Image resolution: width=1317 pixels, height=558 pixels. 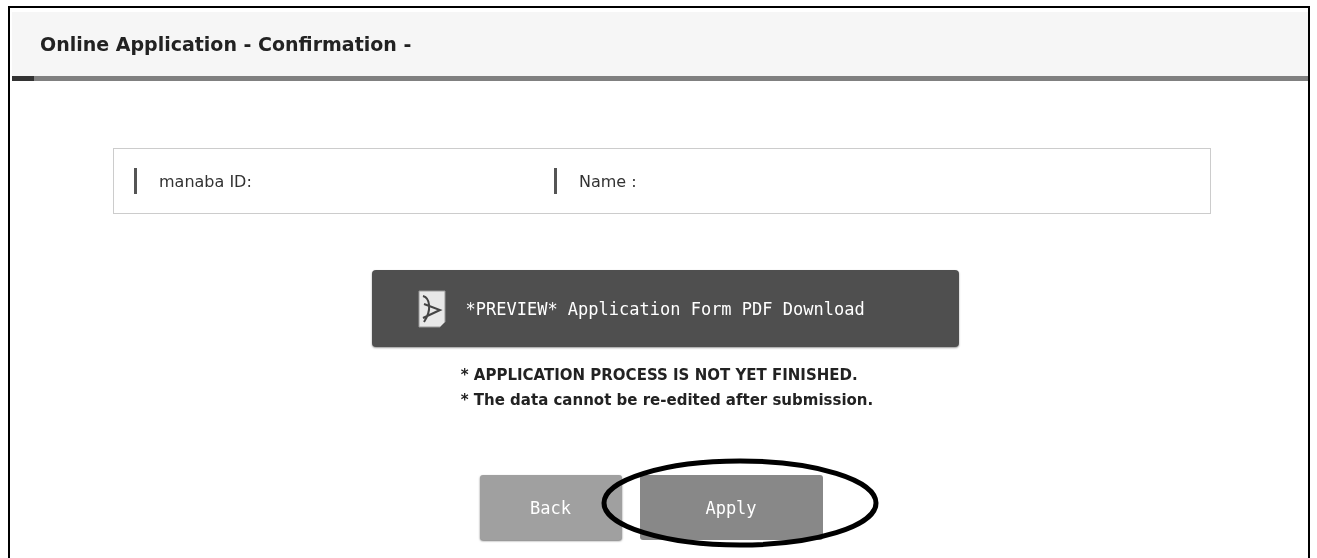 What do you see at coordinates (550, 507) in the screenshot?
I see `back-button: Back` at bounding box center [550, 507].